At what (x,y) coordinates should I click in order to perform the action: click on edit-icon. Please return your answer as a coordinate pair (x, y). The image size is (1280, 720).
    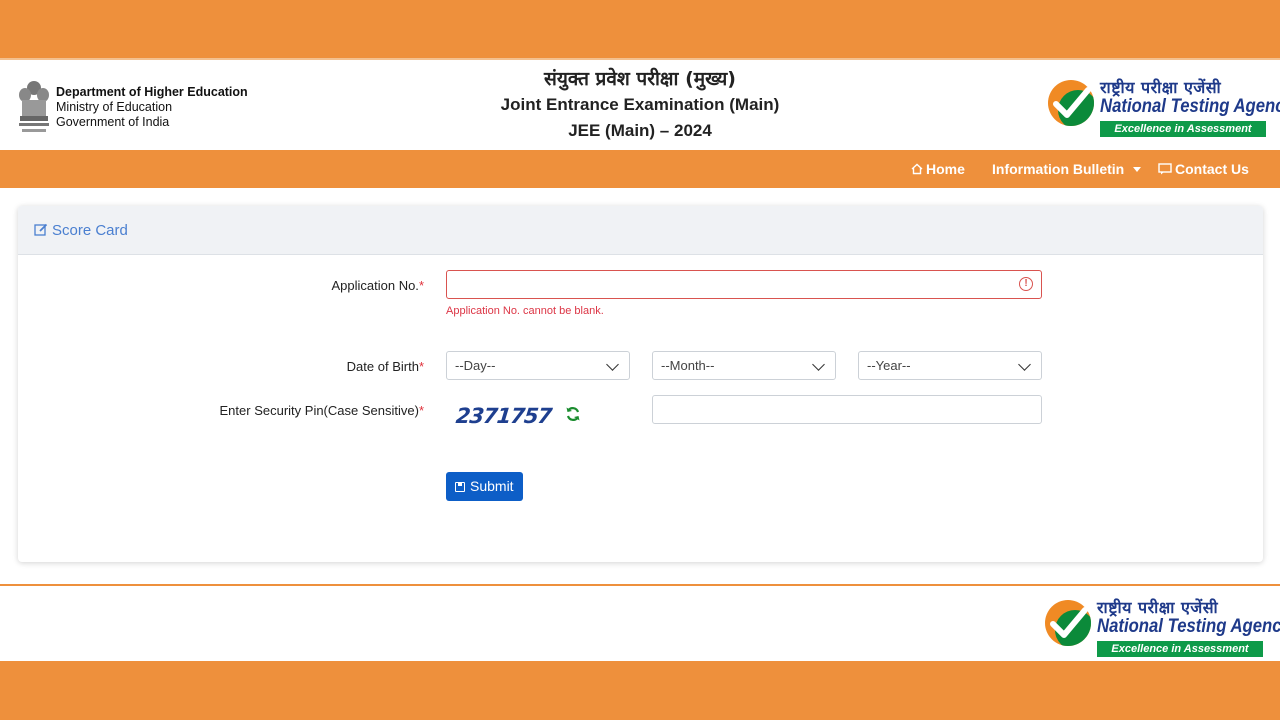
    Looking at the image, I should click on (41, 229).